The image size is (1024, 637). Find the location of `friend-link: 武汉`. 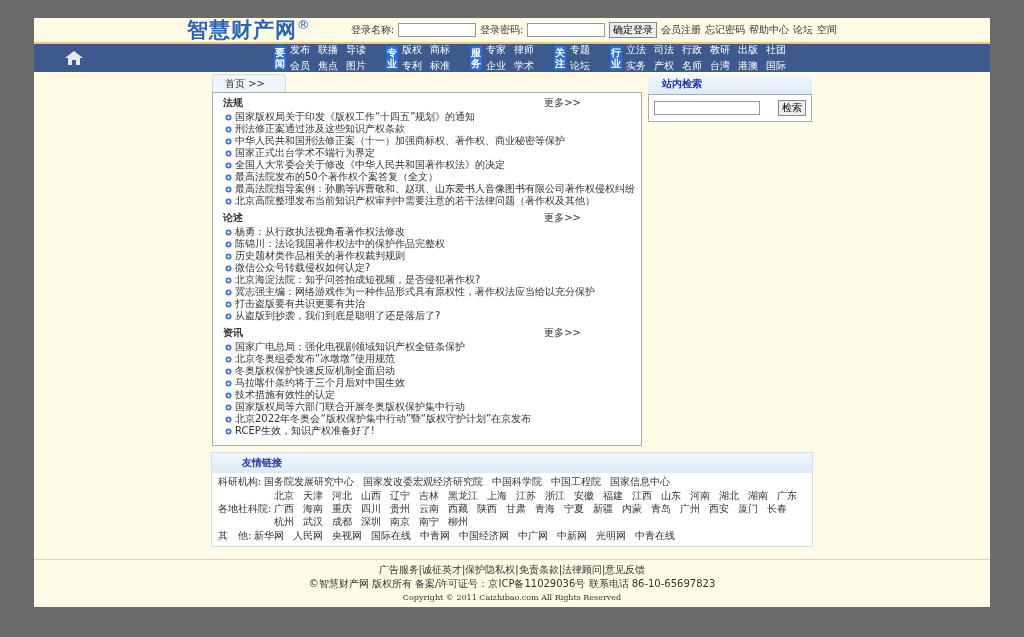

friend-link: 武汉 is located at coordinates (313, 522).